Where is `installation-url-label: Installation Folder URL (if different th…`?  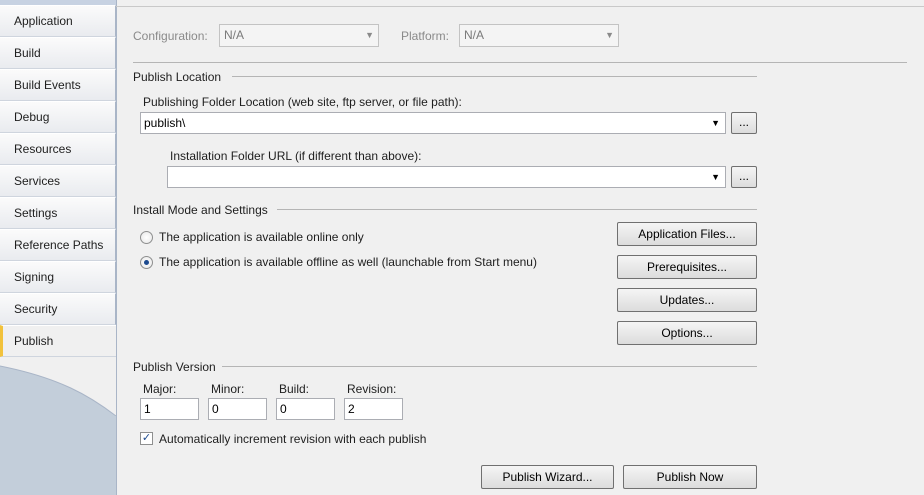 installation-url-label: Installation Folder URL (if different th… is located at coordinates (296, 156).